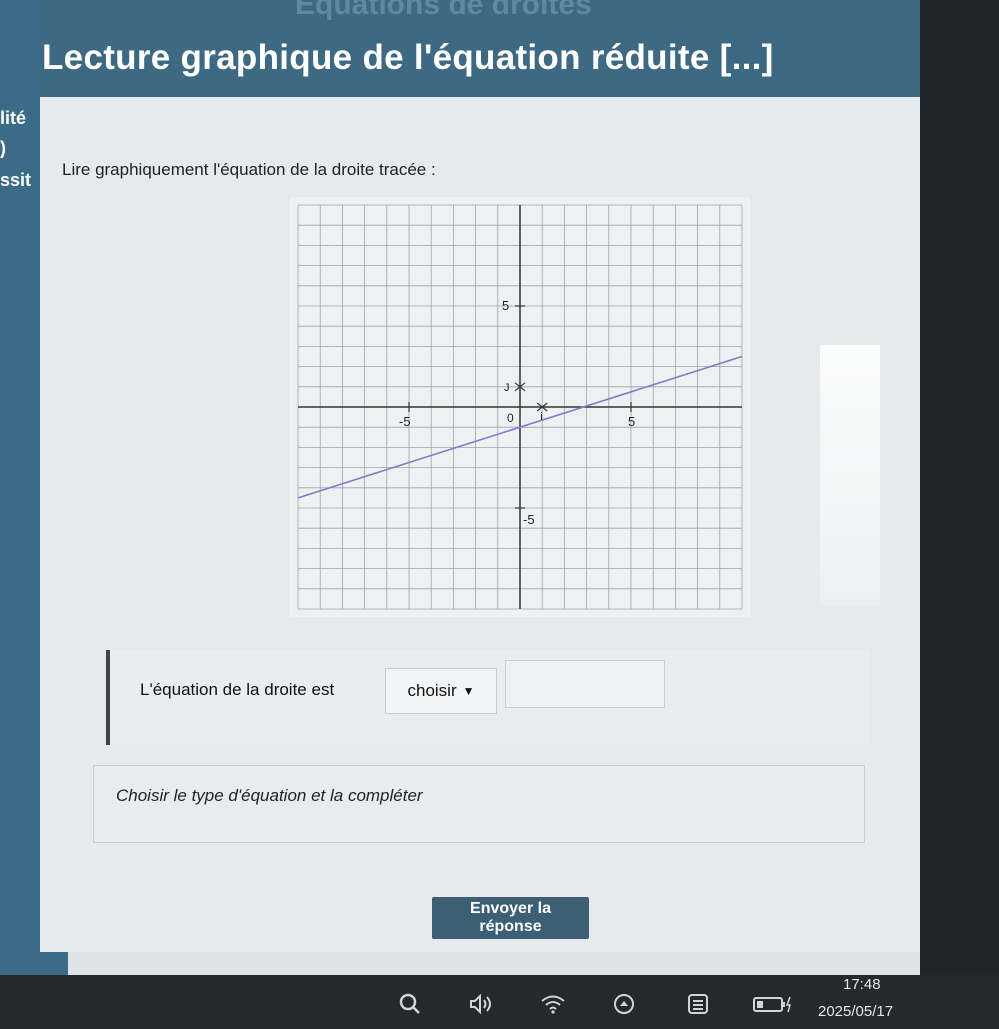 This screenshot has height=1029, width=999. I want to click on sidebar-fragment: ), so click(3, 148).